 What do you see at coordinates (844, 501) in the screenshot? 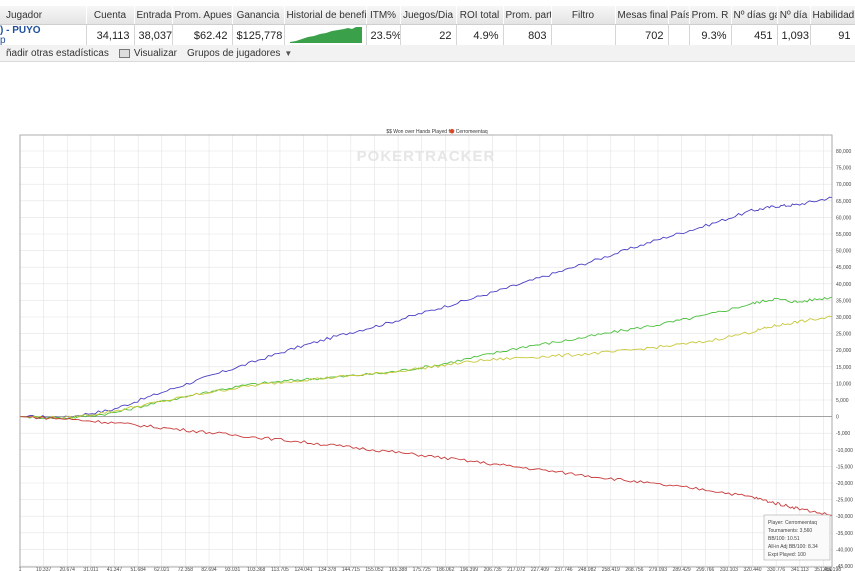
I see `y-tick-label: -25,000` at bounding box center [844, 501].